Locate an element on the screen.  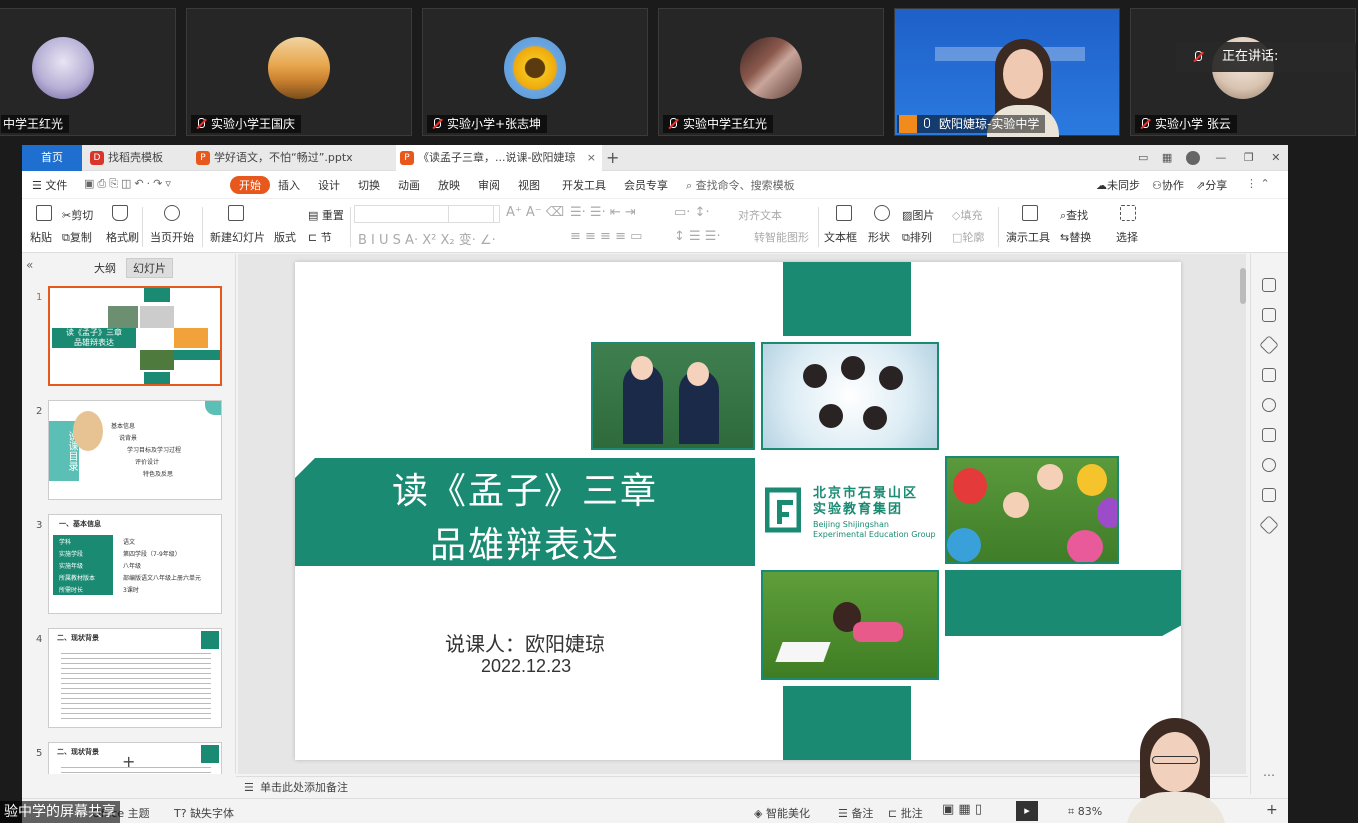
align-text-button: 对齐文本 is located at coordinates (760, 215).